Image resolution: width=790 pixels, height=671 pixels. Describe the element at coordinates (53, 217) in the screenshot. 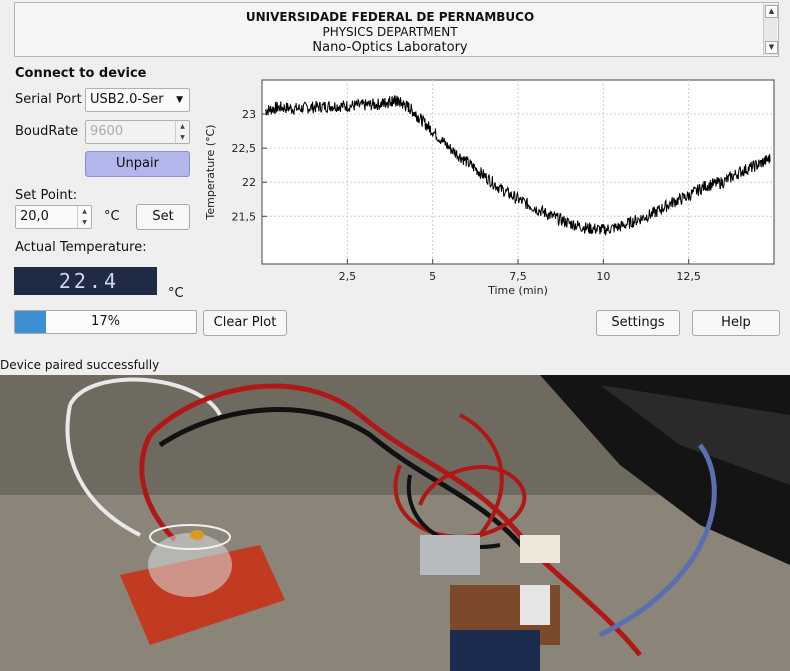

I see `set-point-spinbox: 20,0 ▲ ▼` at that location.